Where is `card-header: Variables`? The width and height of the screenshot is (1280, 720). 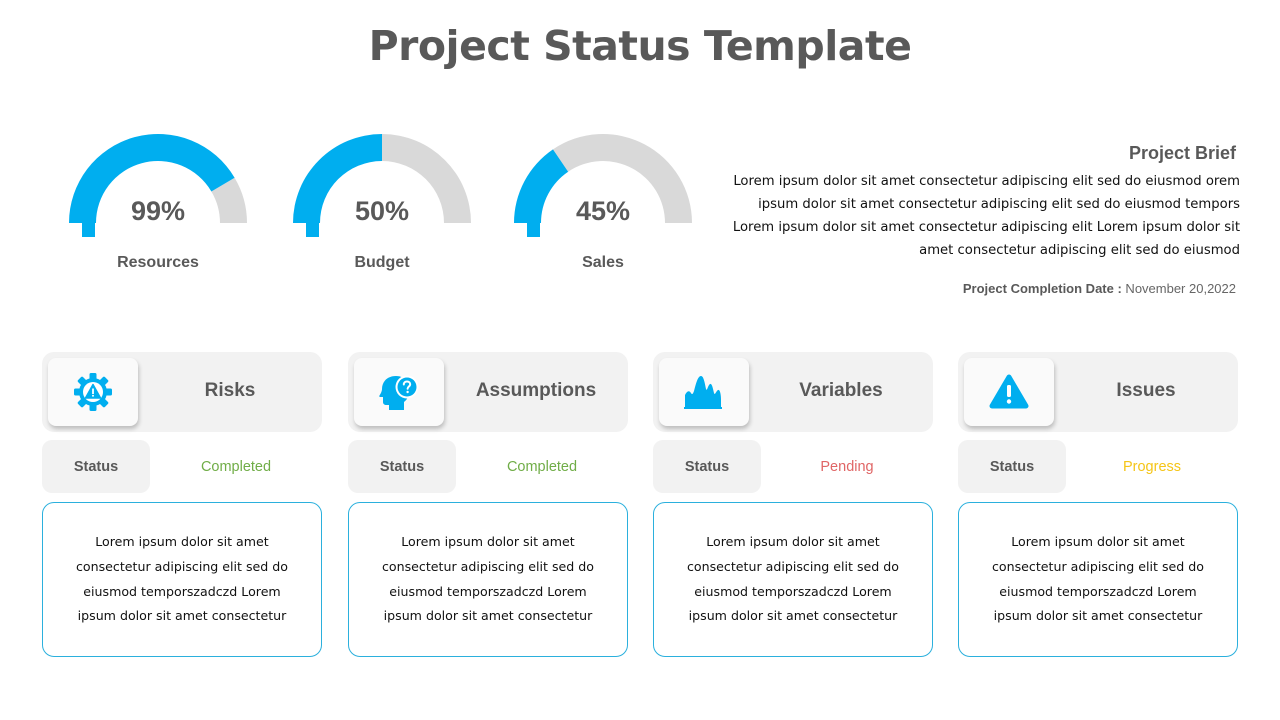
card-header: Variables is located at coordinates (793, 392).